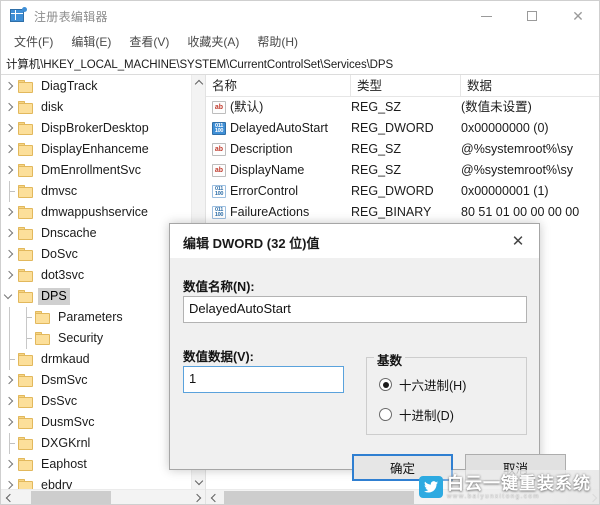  I want to click on window-title: 注册表编辑器, so click(71, 16).